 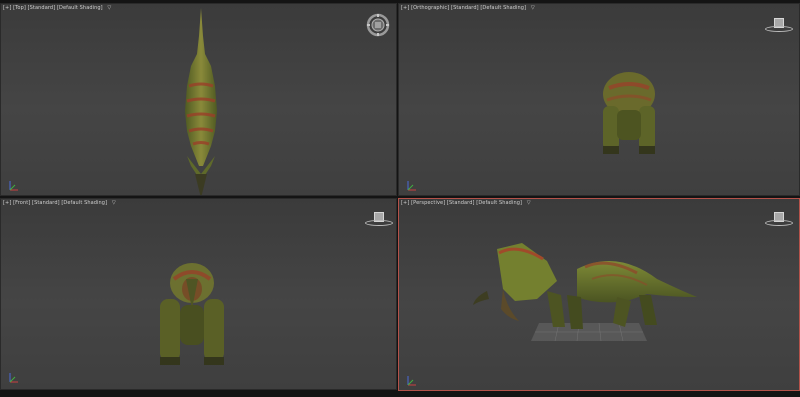 I want to click on model-top-view, so click(x=201, y=101).